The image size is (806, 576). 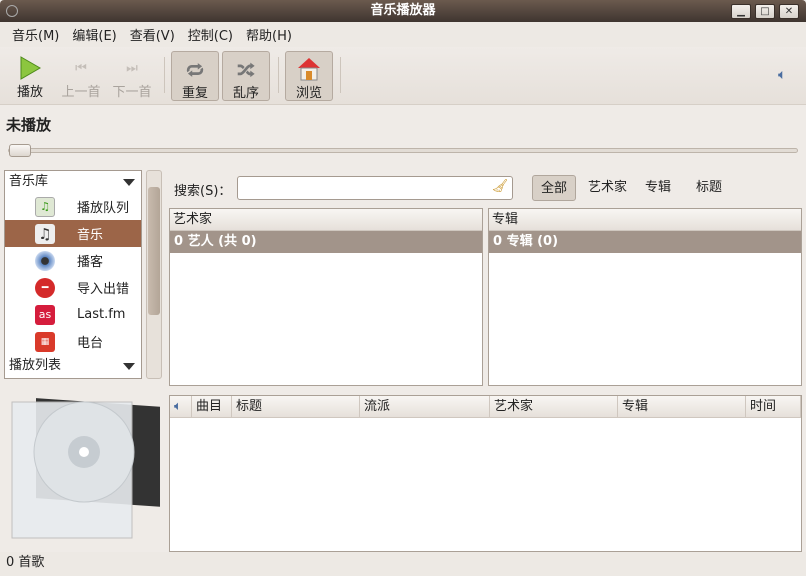 What do you see at coordinates (73, 260) in the screenshot?
I see `sidebar-item-podcasts: 播客` at bounding box center [73, 260].